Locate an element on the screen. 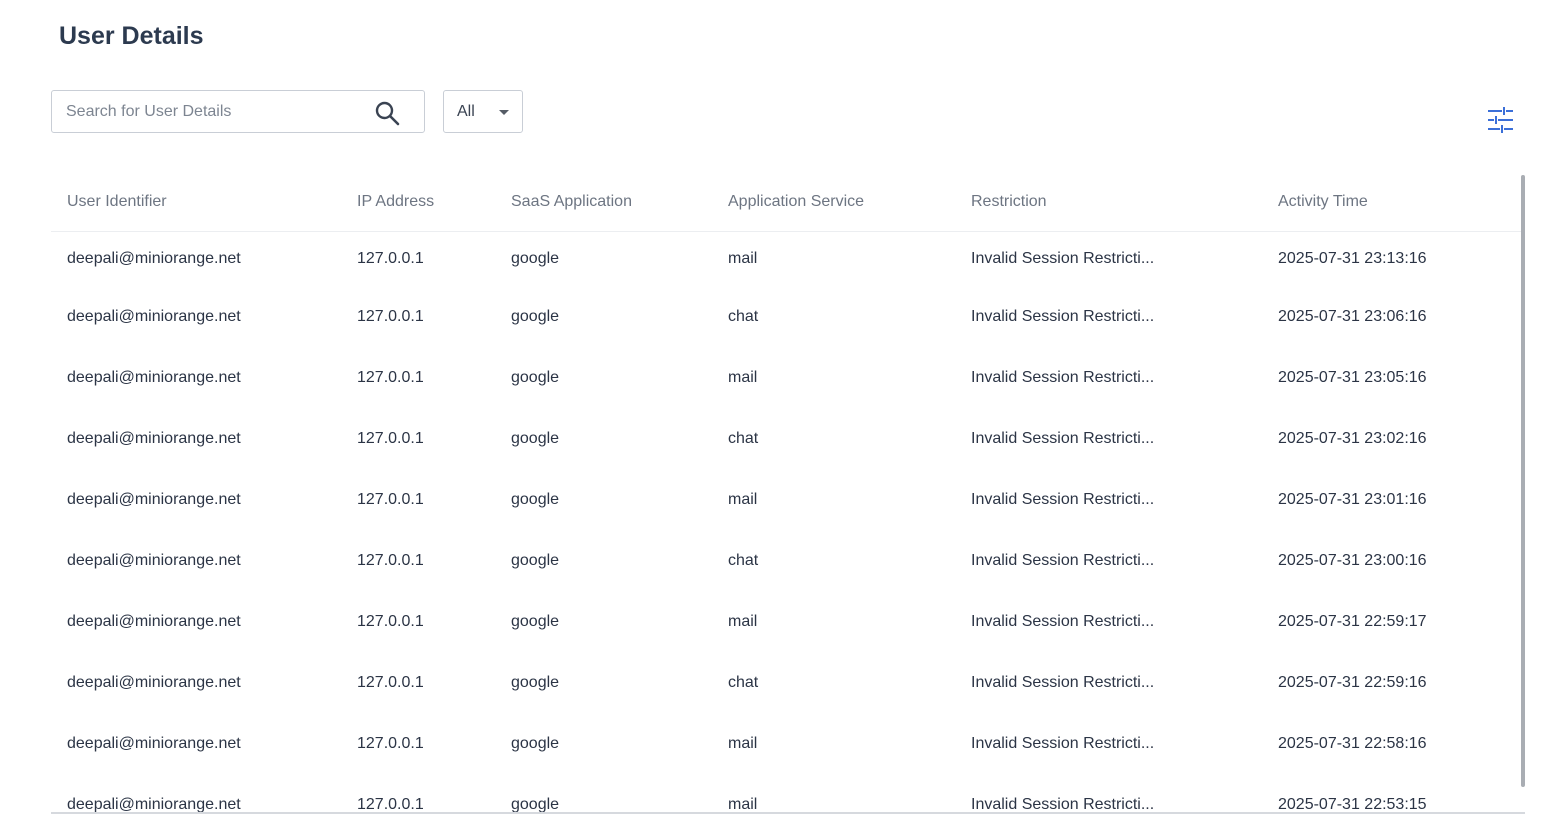 This screenshot has height=826, width=1541. column-header-activity-time: Activity Time is located at coordinates (1391, 202).